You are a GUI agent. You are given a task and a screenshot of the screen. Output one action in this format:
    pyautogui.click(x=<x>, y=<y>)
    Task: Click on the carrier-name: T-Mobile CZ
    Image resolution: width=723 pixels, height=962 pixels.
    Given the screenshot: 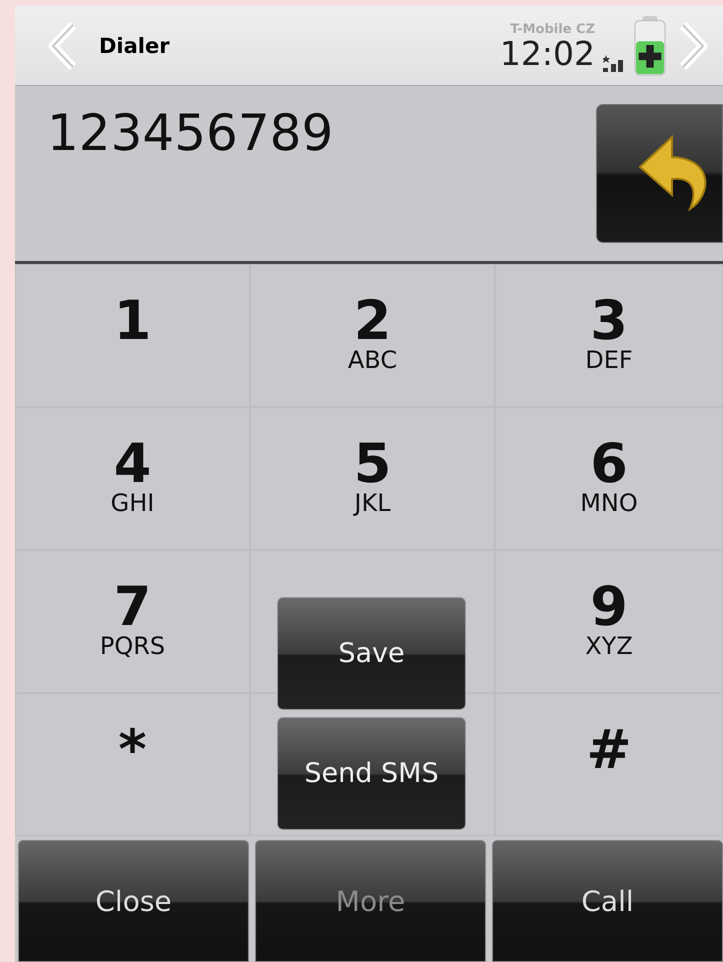 What is the action you would take?
    pyautogui.click(x=552, y=29)
    